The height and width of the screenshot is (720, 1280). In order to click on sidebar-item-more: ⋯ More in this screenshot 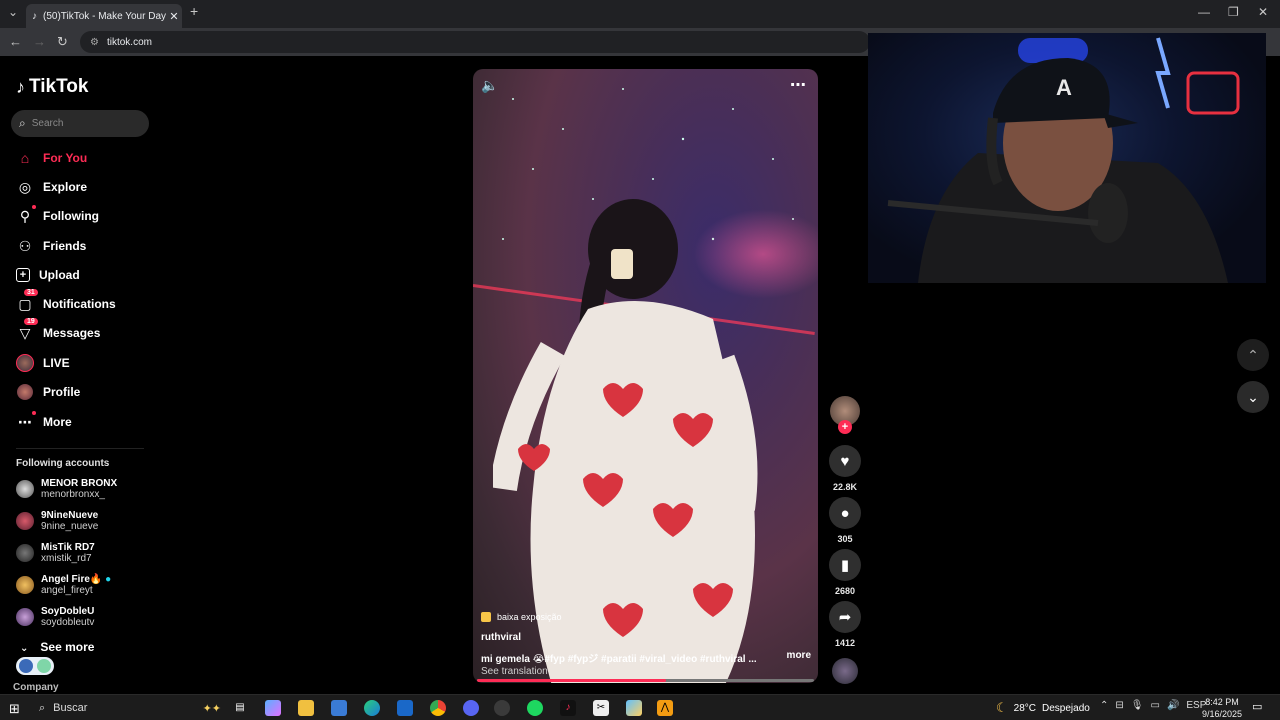, I will do `click(44, 422)`.